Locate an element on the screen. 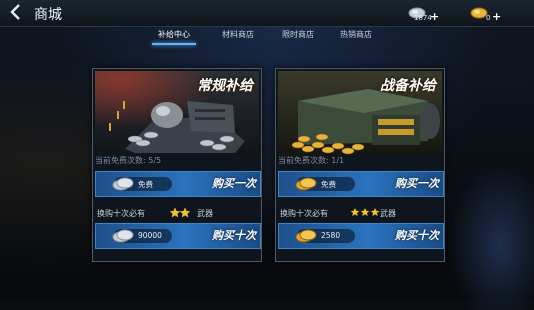 The height and width of the screenshot is (310, 534). buy-ten-row: 90000 购买十次 is located at coordinates (178, 236).